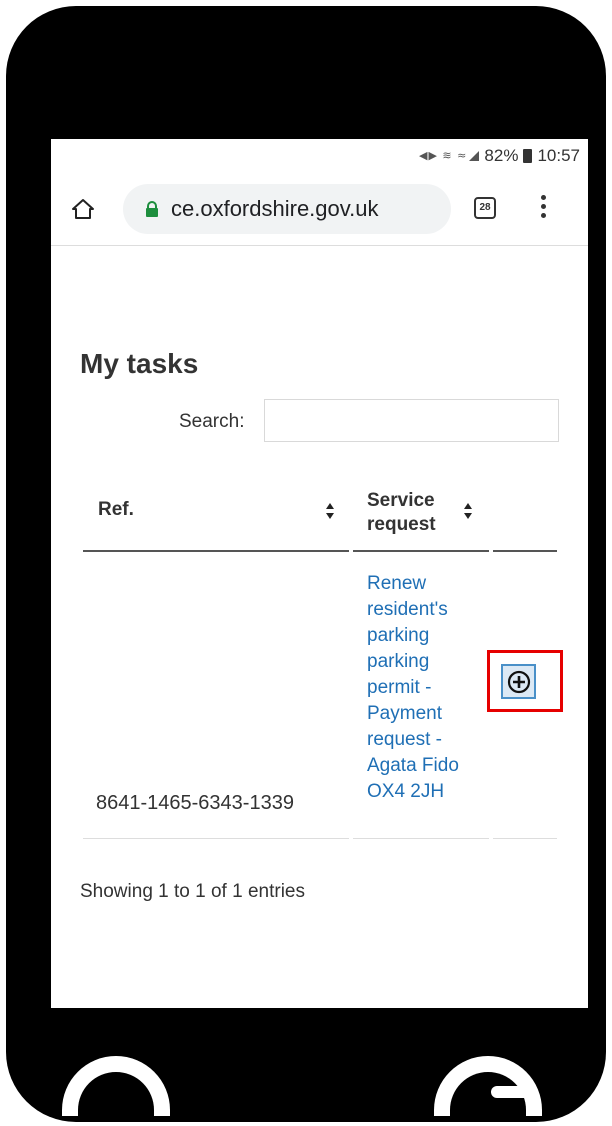 The width and height of the screenshot is (612, 1126). I want to click on status-bar: ◀▶ ≋ ≈ 82% 10:57, so click(319, 156).